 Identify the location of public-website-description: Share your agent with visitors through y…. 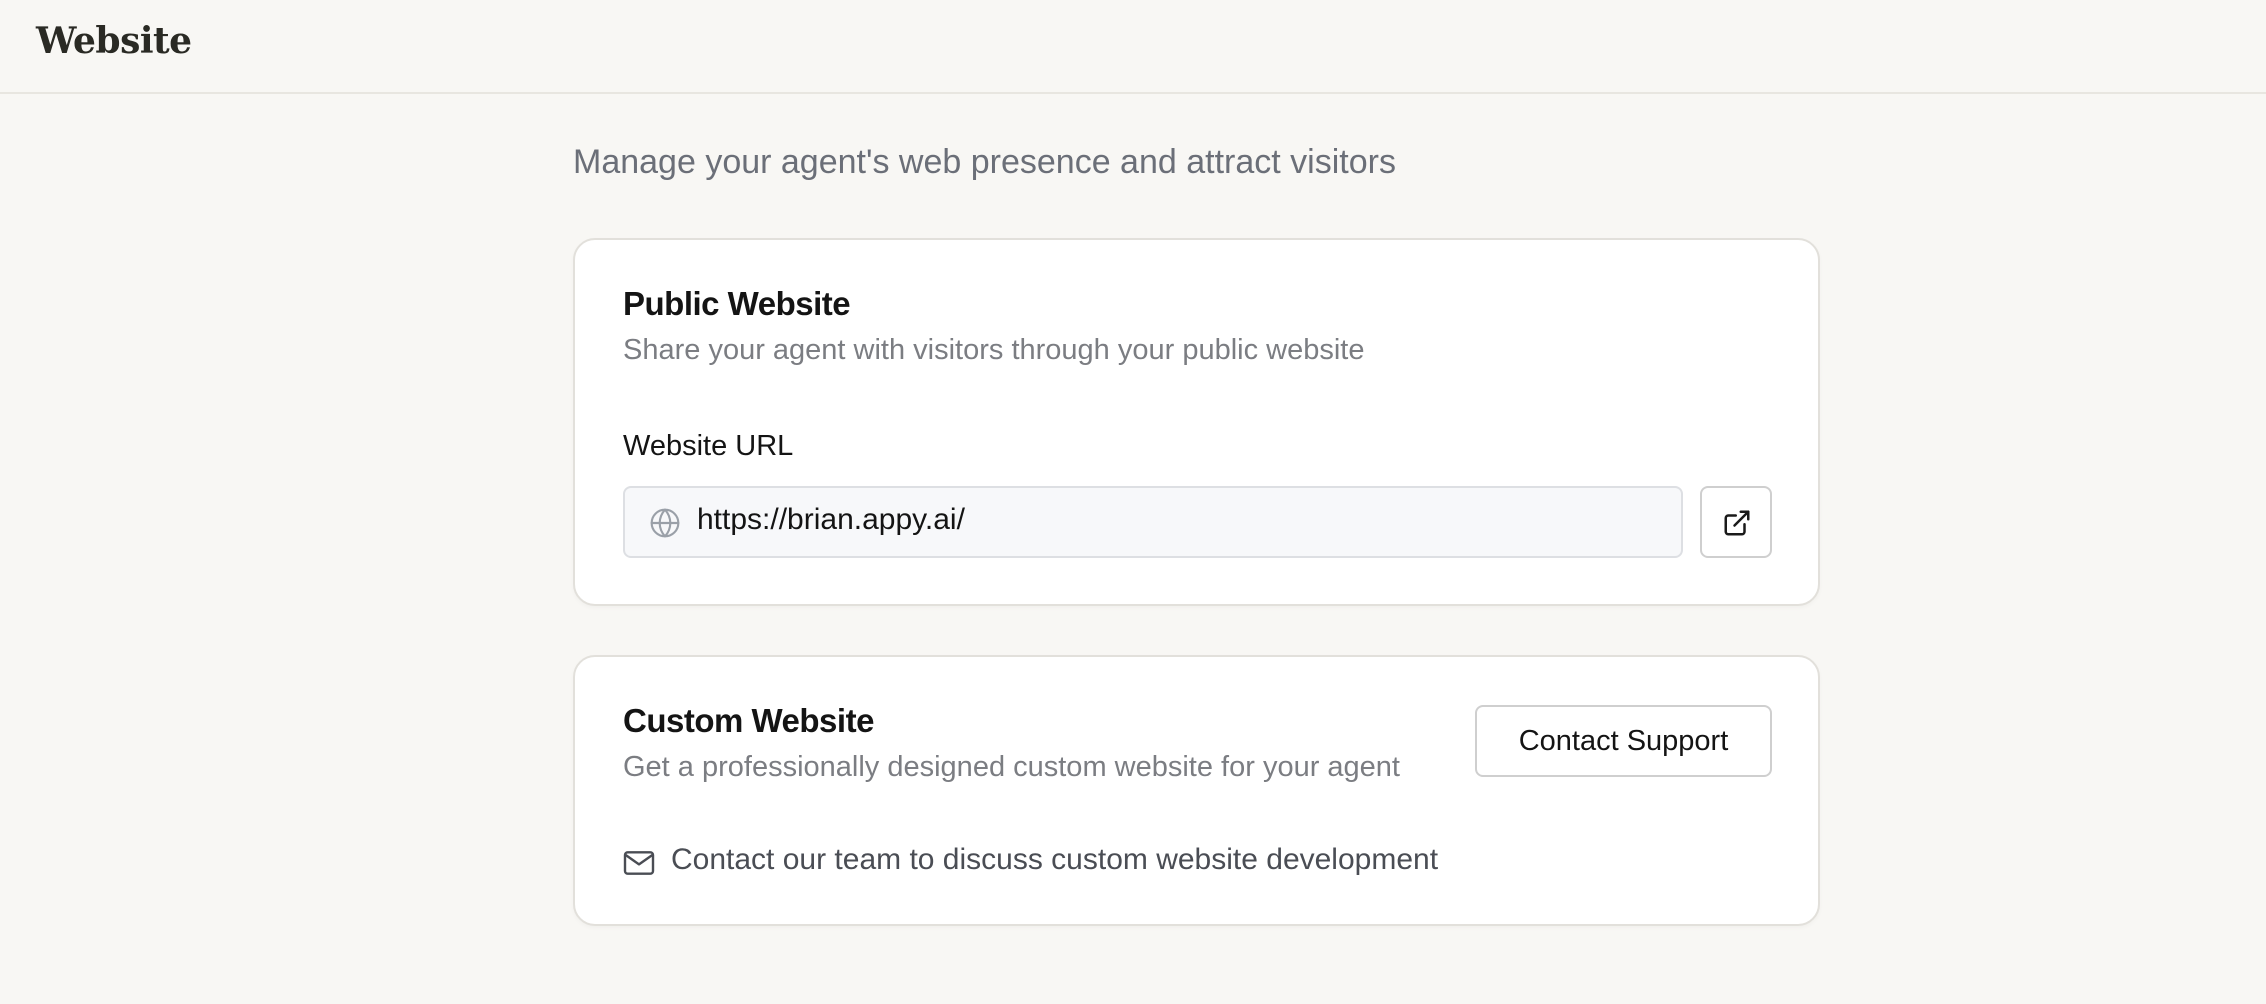
(994, 350).